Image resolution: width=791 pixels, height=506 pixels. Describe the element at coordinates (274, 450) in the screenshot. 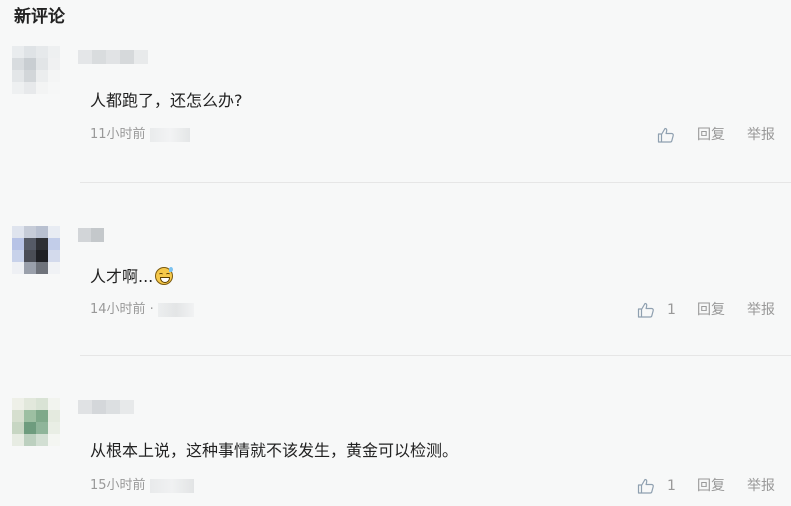

I see `comment-text: 从根本上说，这种事情就不该发生，黄金可以检测。` at that location.